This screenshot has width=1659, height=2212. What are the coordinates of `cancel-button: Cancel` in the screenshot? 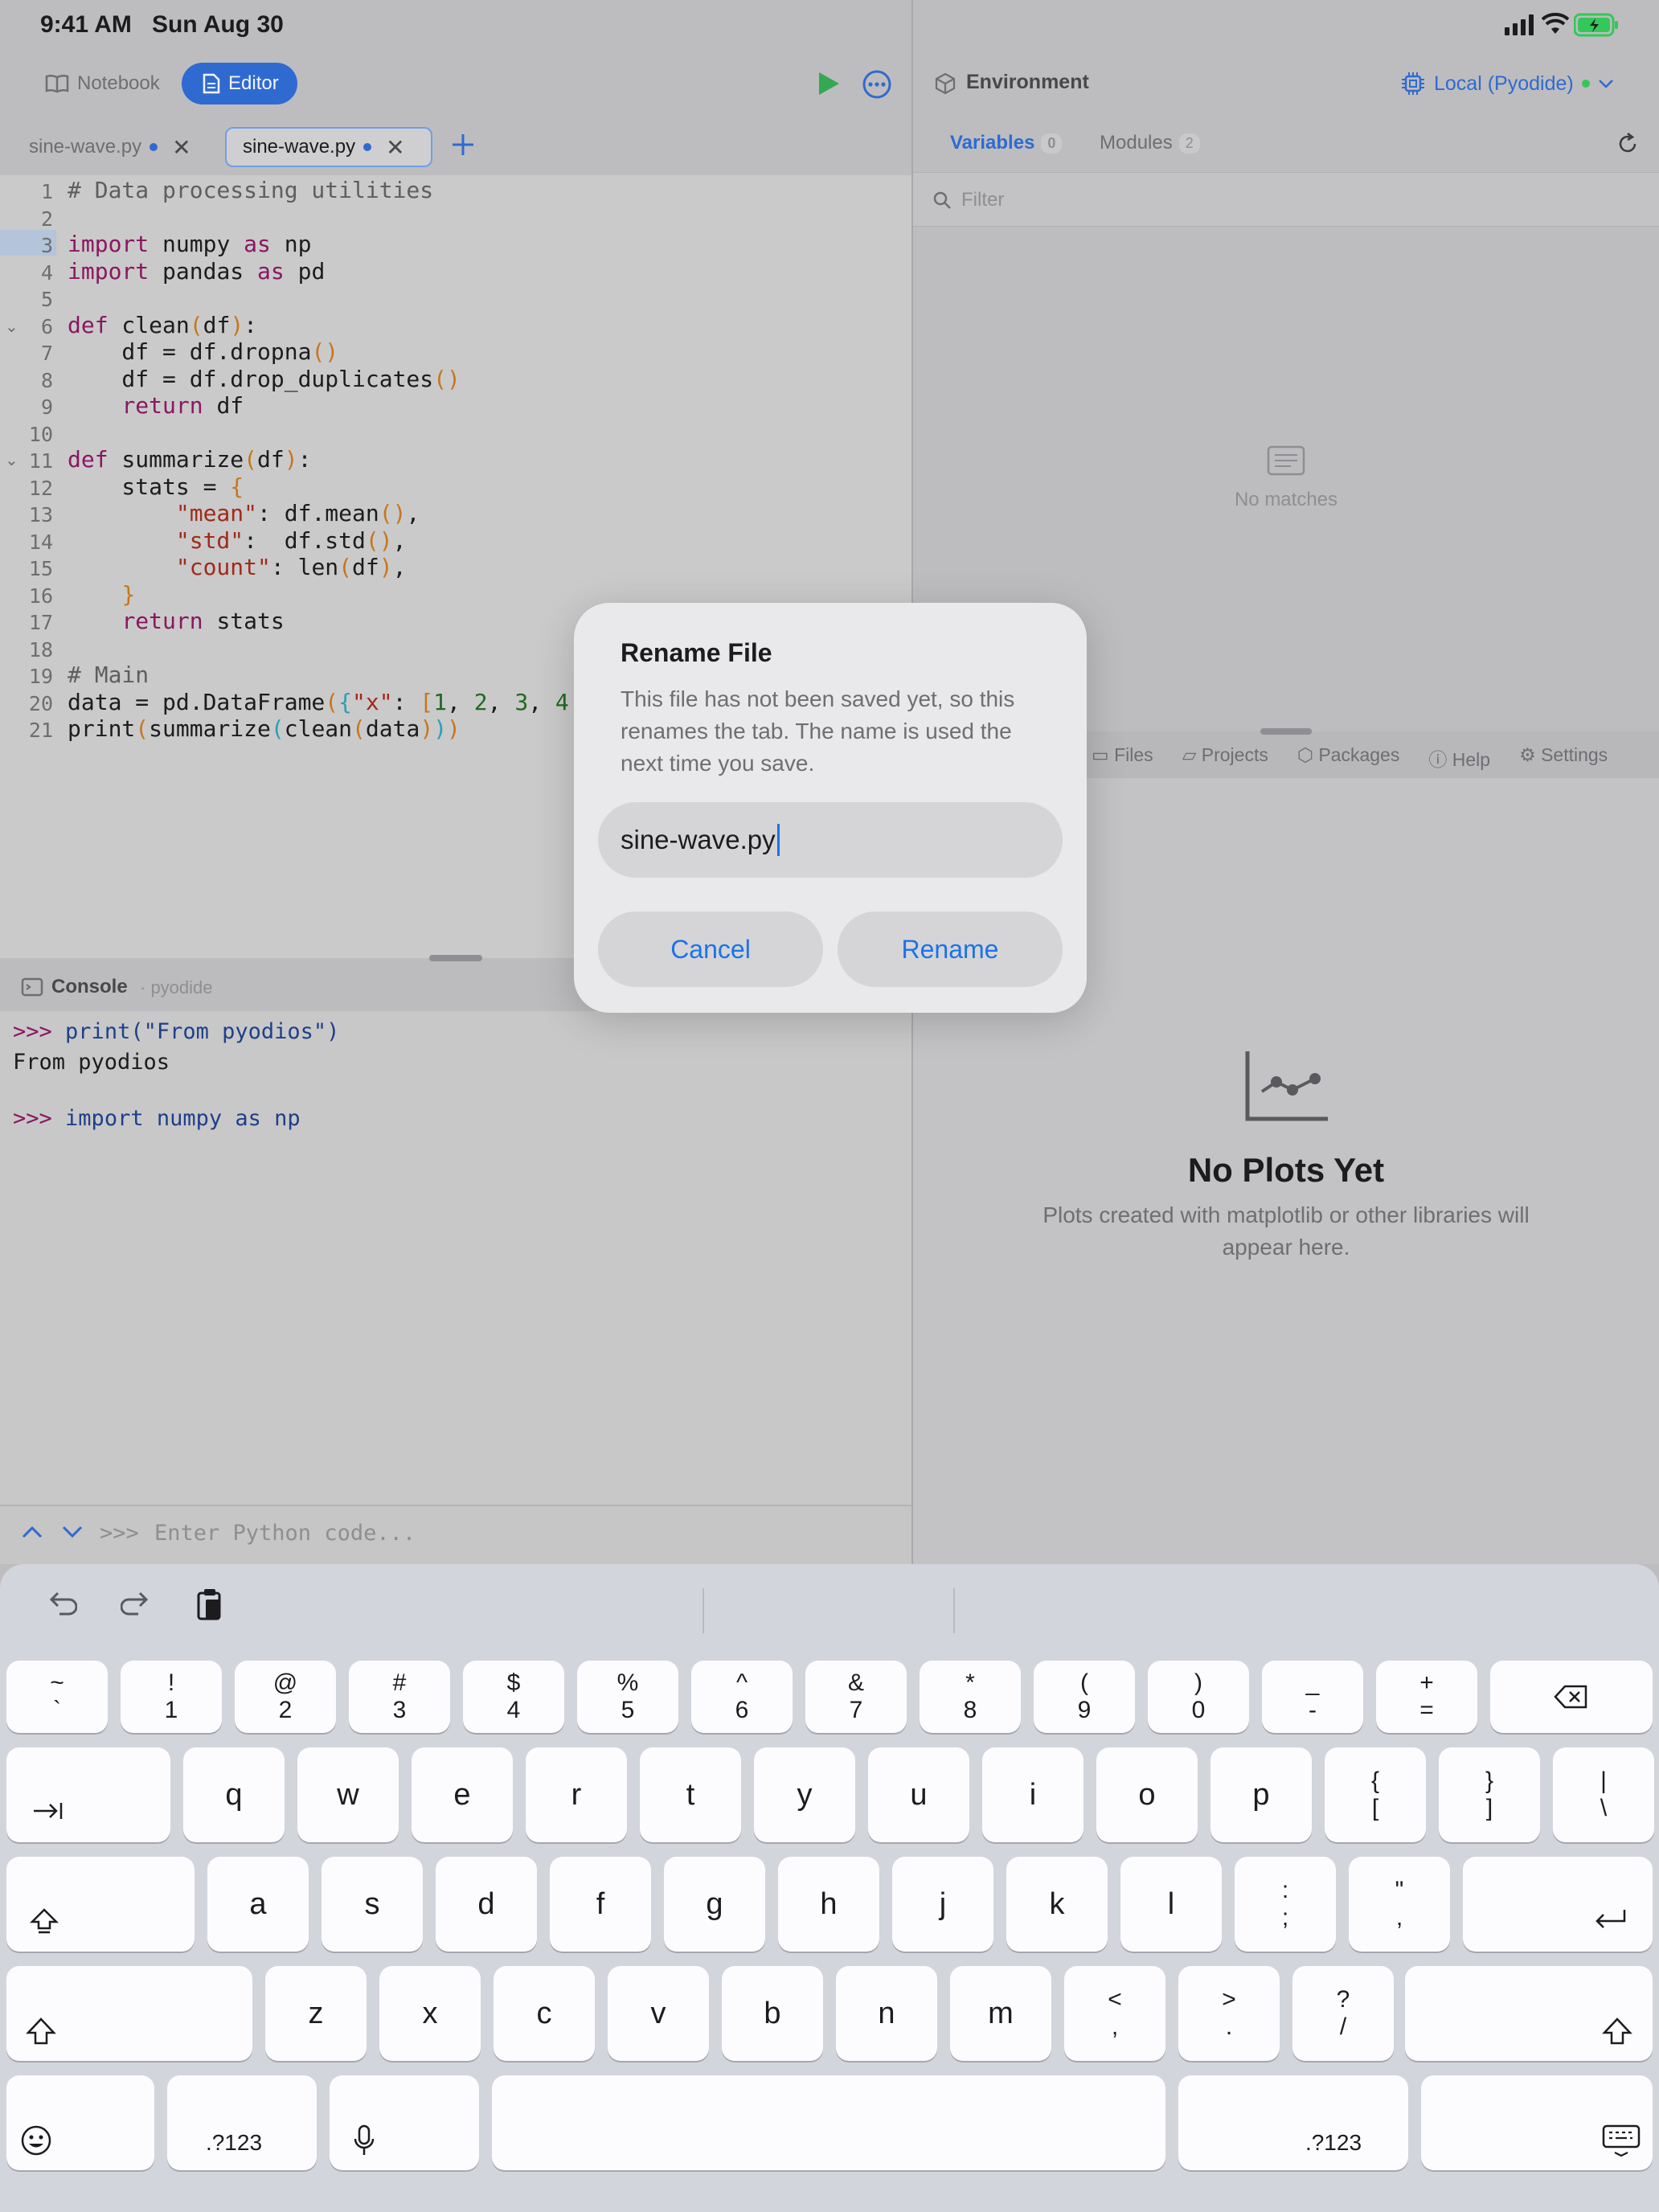 It's located at (710, 949).